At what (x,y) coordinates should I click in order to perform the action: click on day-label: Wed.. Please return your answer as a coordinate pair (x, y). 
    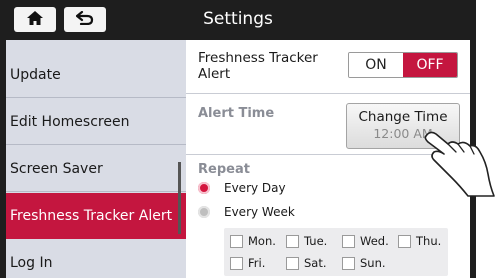
    Looking at the image, I should click on (374, 241).